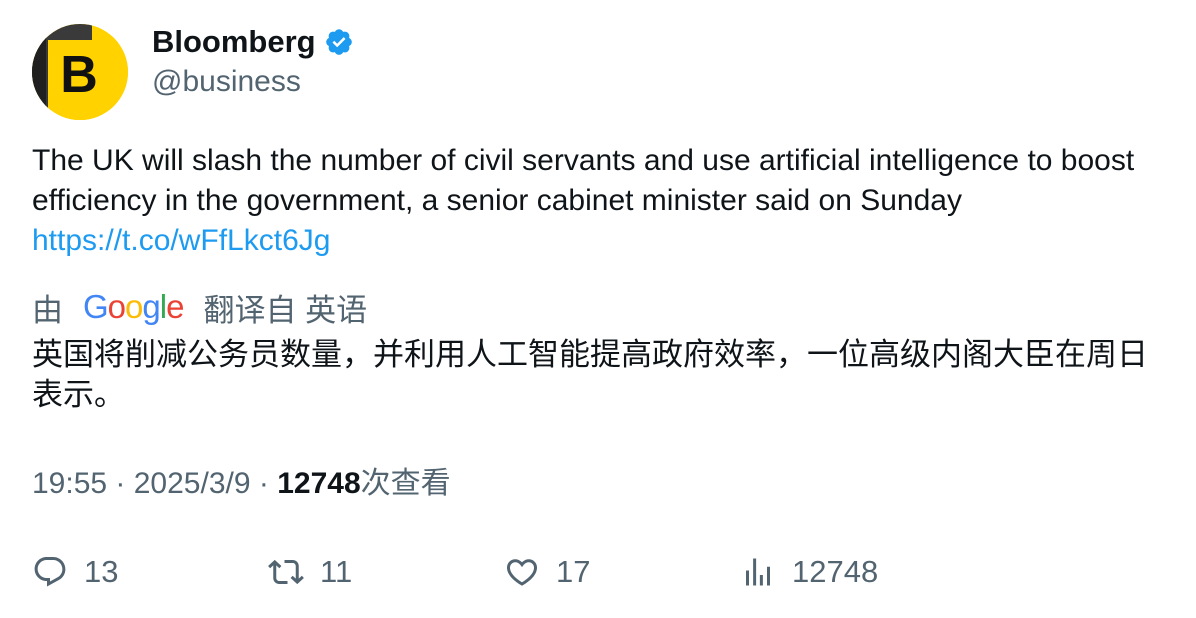 This screenshot has width=1196, height=618. I want to click on reply-count: 13, so click(101, 571).